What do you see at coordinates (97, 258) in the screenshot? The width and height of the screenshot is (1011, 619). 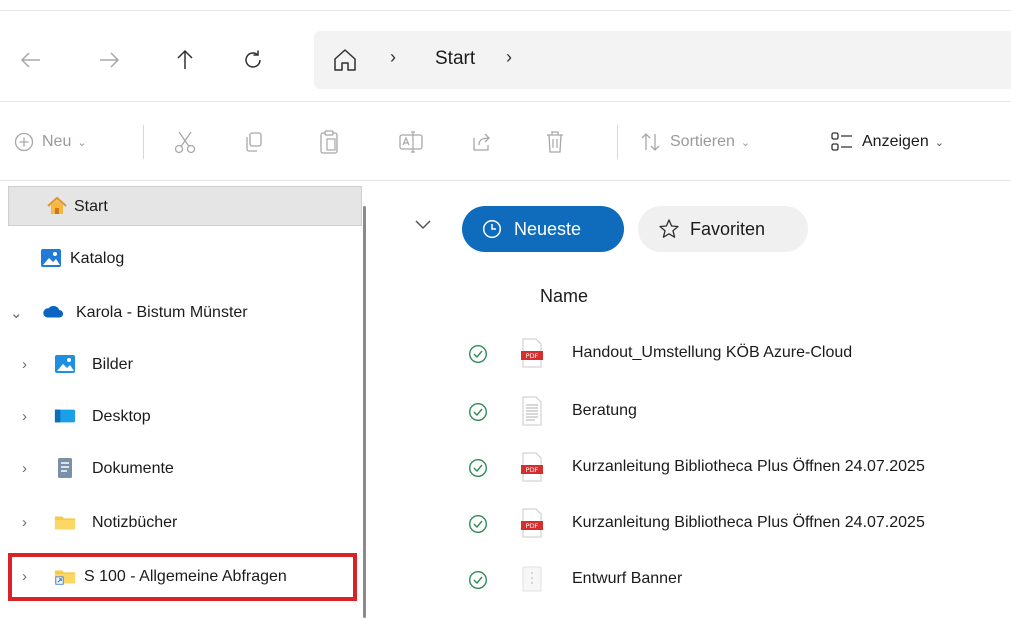 I see `sidebar-item-label: Katalog` at bounding box center [97, 258].